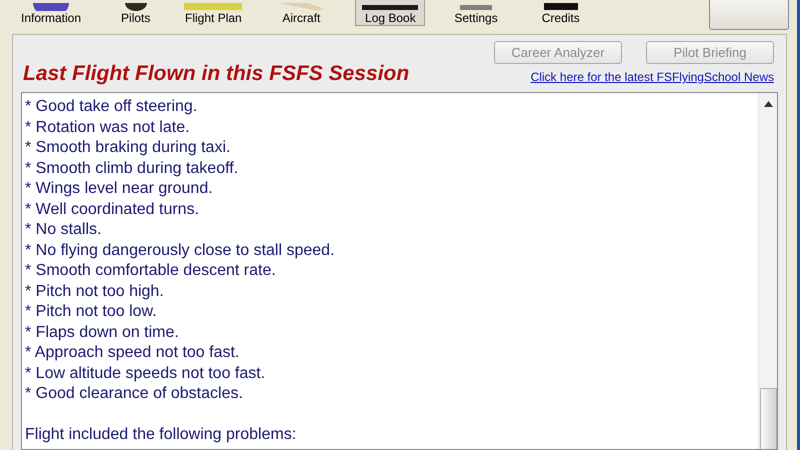  What do you see at coordinates (112, 210) in the screenshot?
I see `log-line: * Well coordinated turns.` at bounding box center [112, 210].